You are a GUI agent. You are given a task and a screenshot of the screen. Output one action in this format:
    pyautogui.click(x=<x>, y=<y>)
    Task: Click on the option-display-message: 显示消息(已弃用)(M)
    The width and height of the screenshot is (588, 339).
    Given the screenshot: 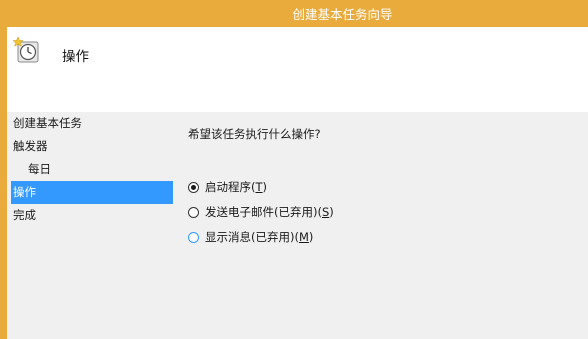 What is the action you would take?
    pyautogui.click(x=250, y=237)
    